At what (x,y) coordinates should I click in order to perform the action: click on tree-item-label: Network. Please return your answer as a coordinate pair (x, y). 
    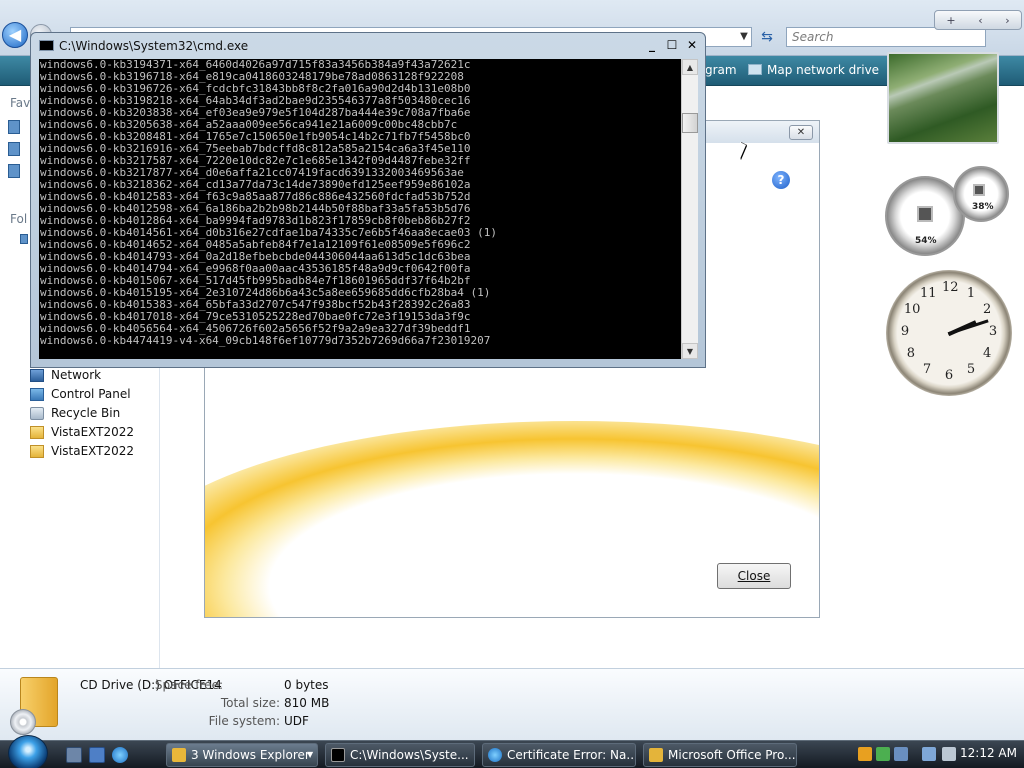
    Looking at the image, I should click on (76, 375).